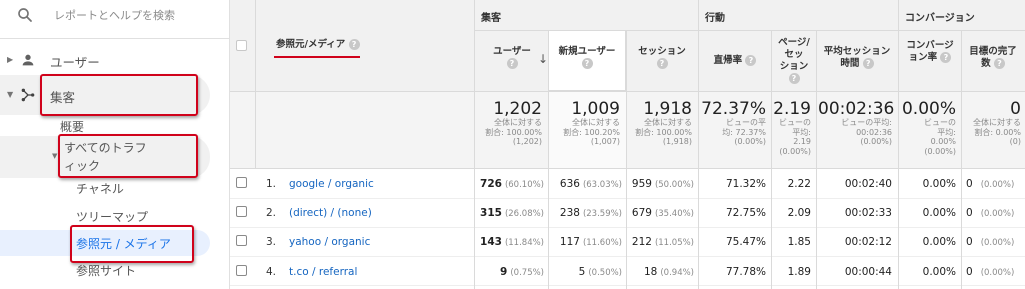  What do you see at coordinates (928, 109) in the screenshot?
I see `total-conversion-rate-value: 0.00%` at bounding box center [928, 109].